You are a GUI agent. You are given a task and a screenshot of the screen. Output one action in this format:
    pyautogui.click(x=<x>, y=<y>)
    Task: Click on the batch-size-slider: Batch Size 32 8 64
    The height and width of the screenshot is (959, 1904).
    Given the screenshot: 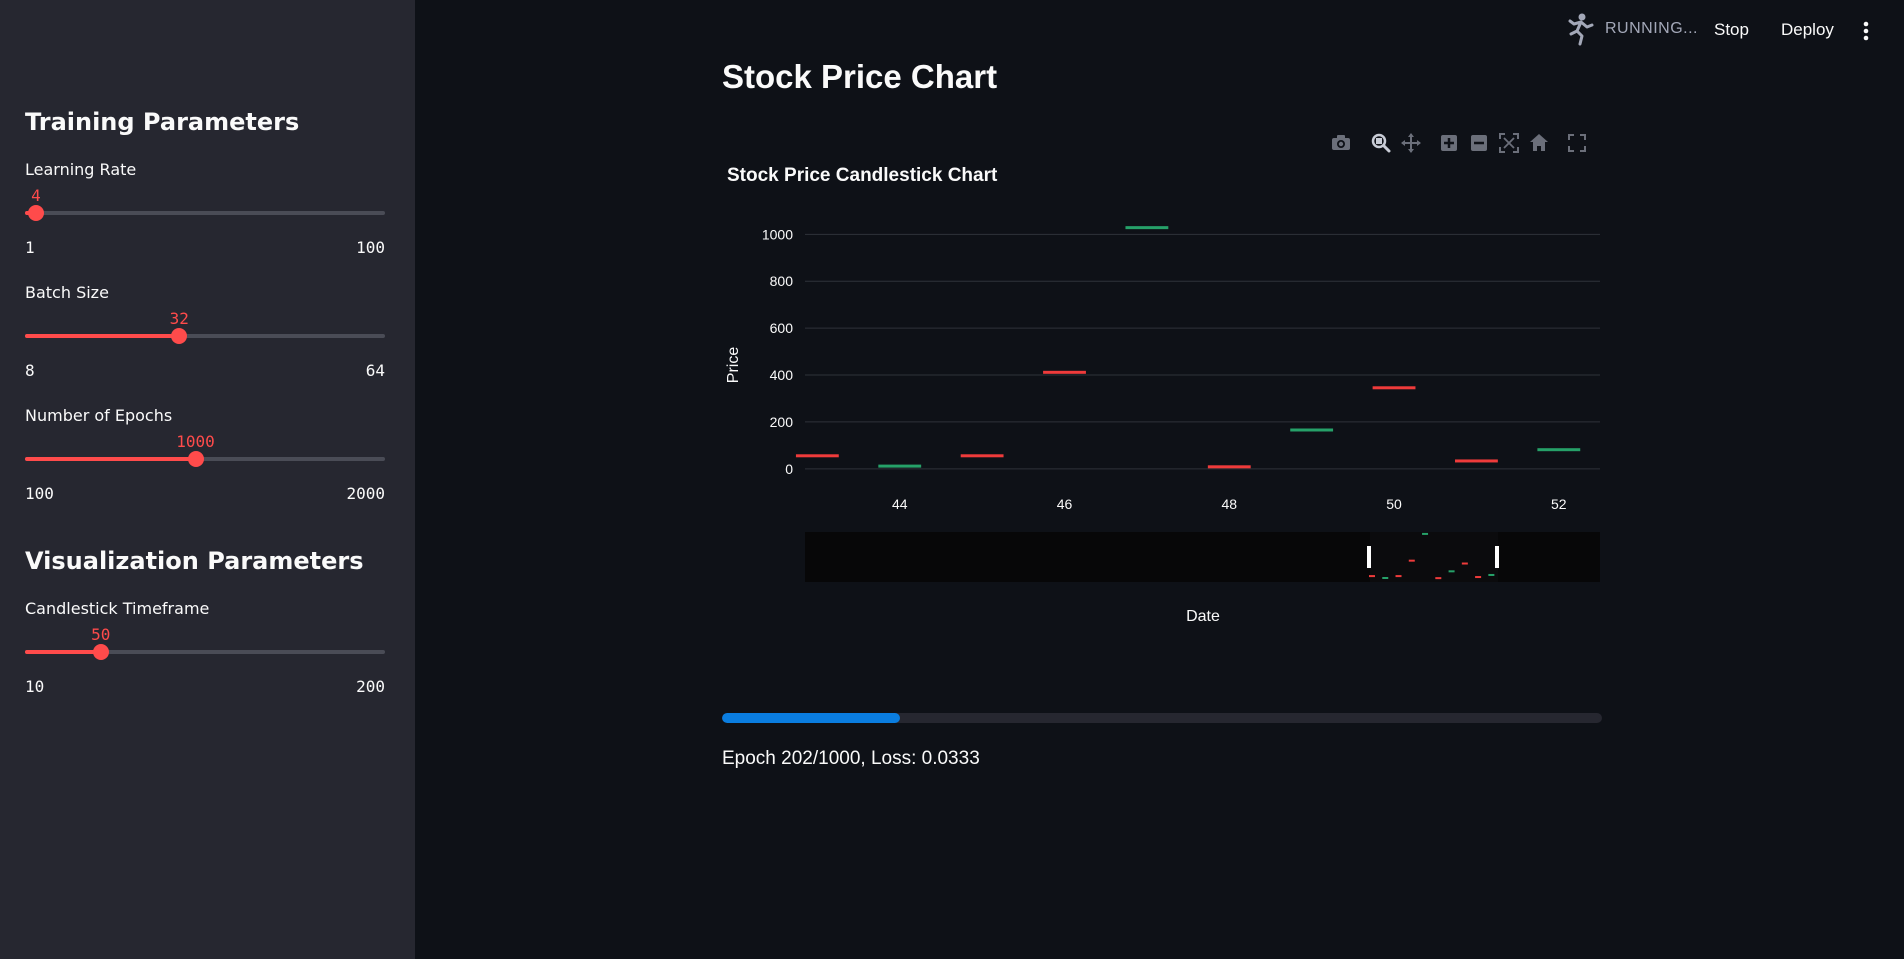 What is the action you would take?
    pyautogui.click(x=205, y=338)
    